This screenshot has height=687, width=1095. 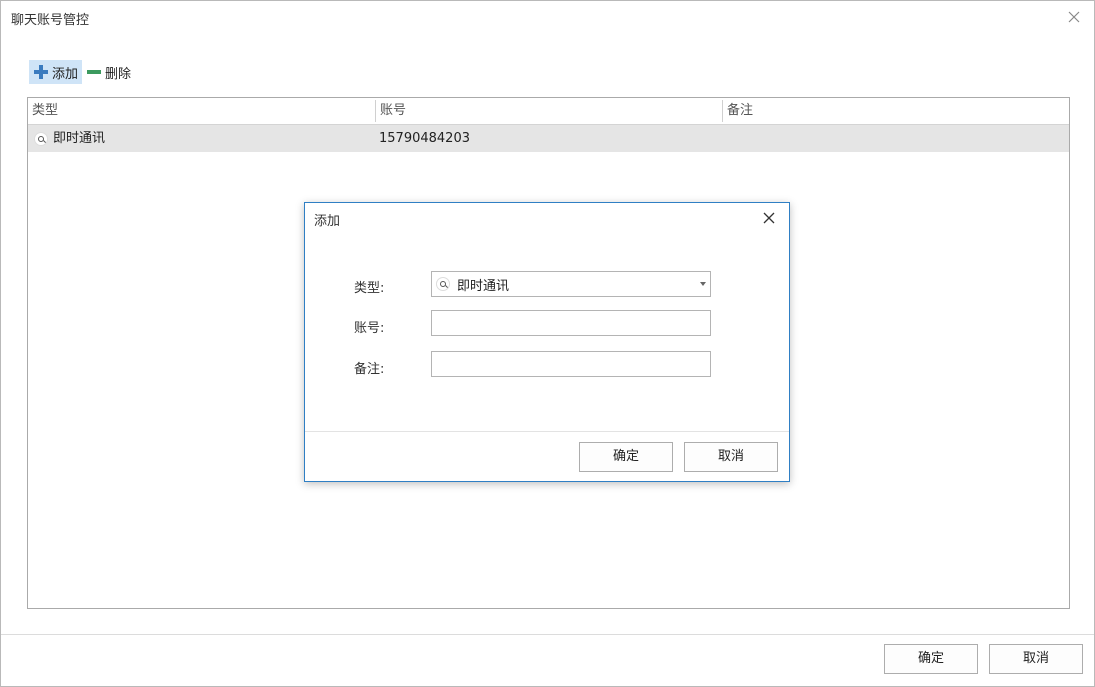 What do you see at coordinates (65, 74) in the screenshot?
I see `add-button-label: 添加` at bounding box center [65, 74].